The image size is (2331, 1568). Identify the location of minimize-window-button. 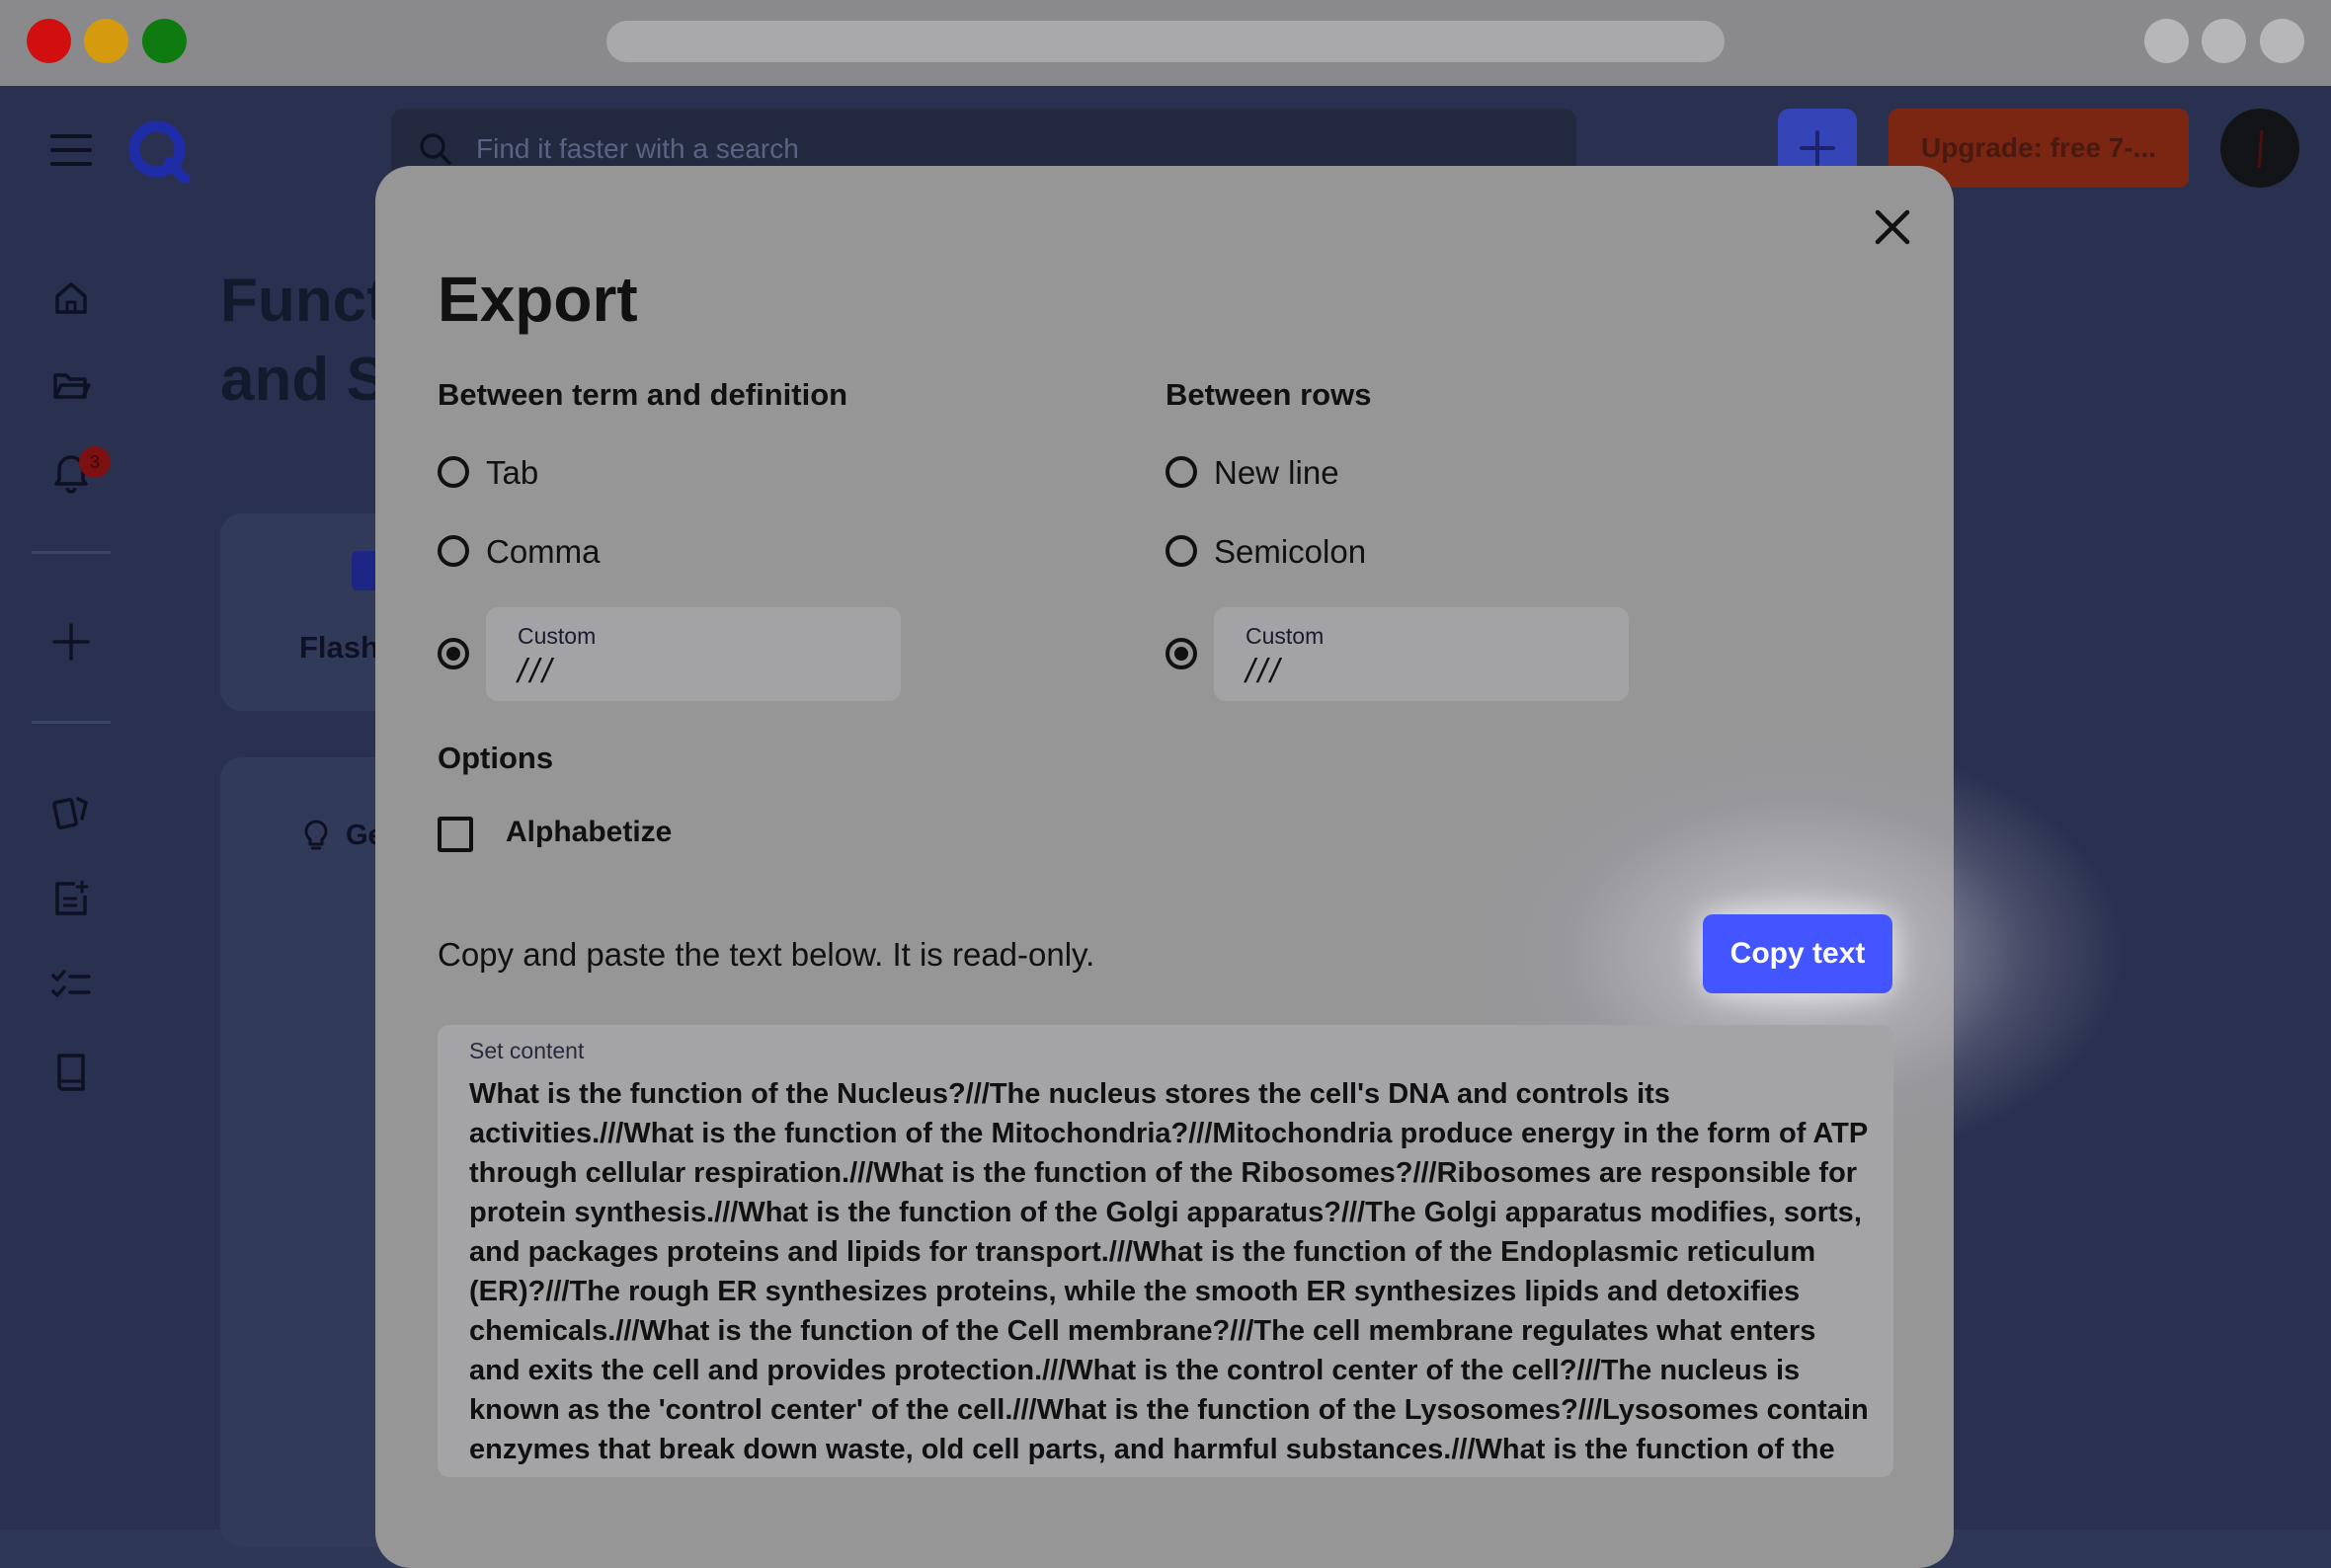
(106, 41).